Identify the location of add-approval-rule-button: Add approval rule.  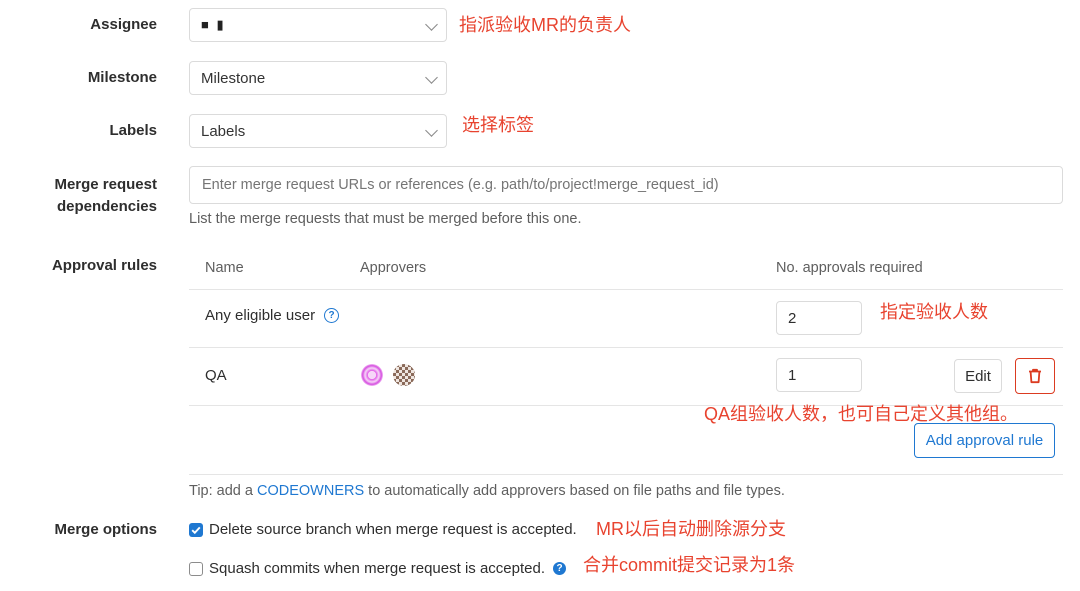
(984, 440).